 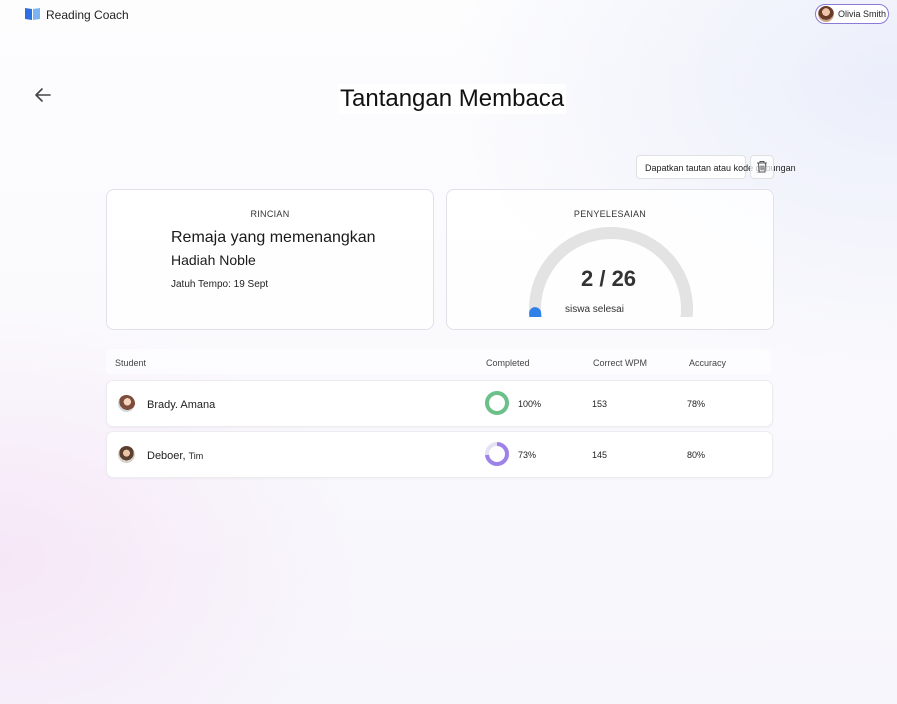 What do you see at coordinates (708, 363) in the screenshot?
I see `header-accuracy: Accuracy` at bounding box center [708, 363].